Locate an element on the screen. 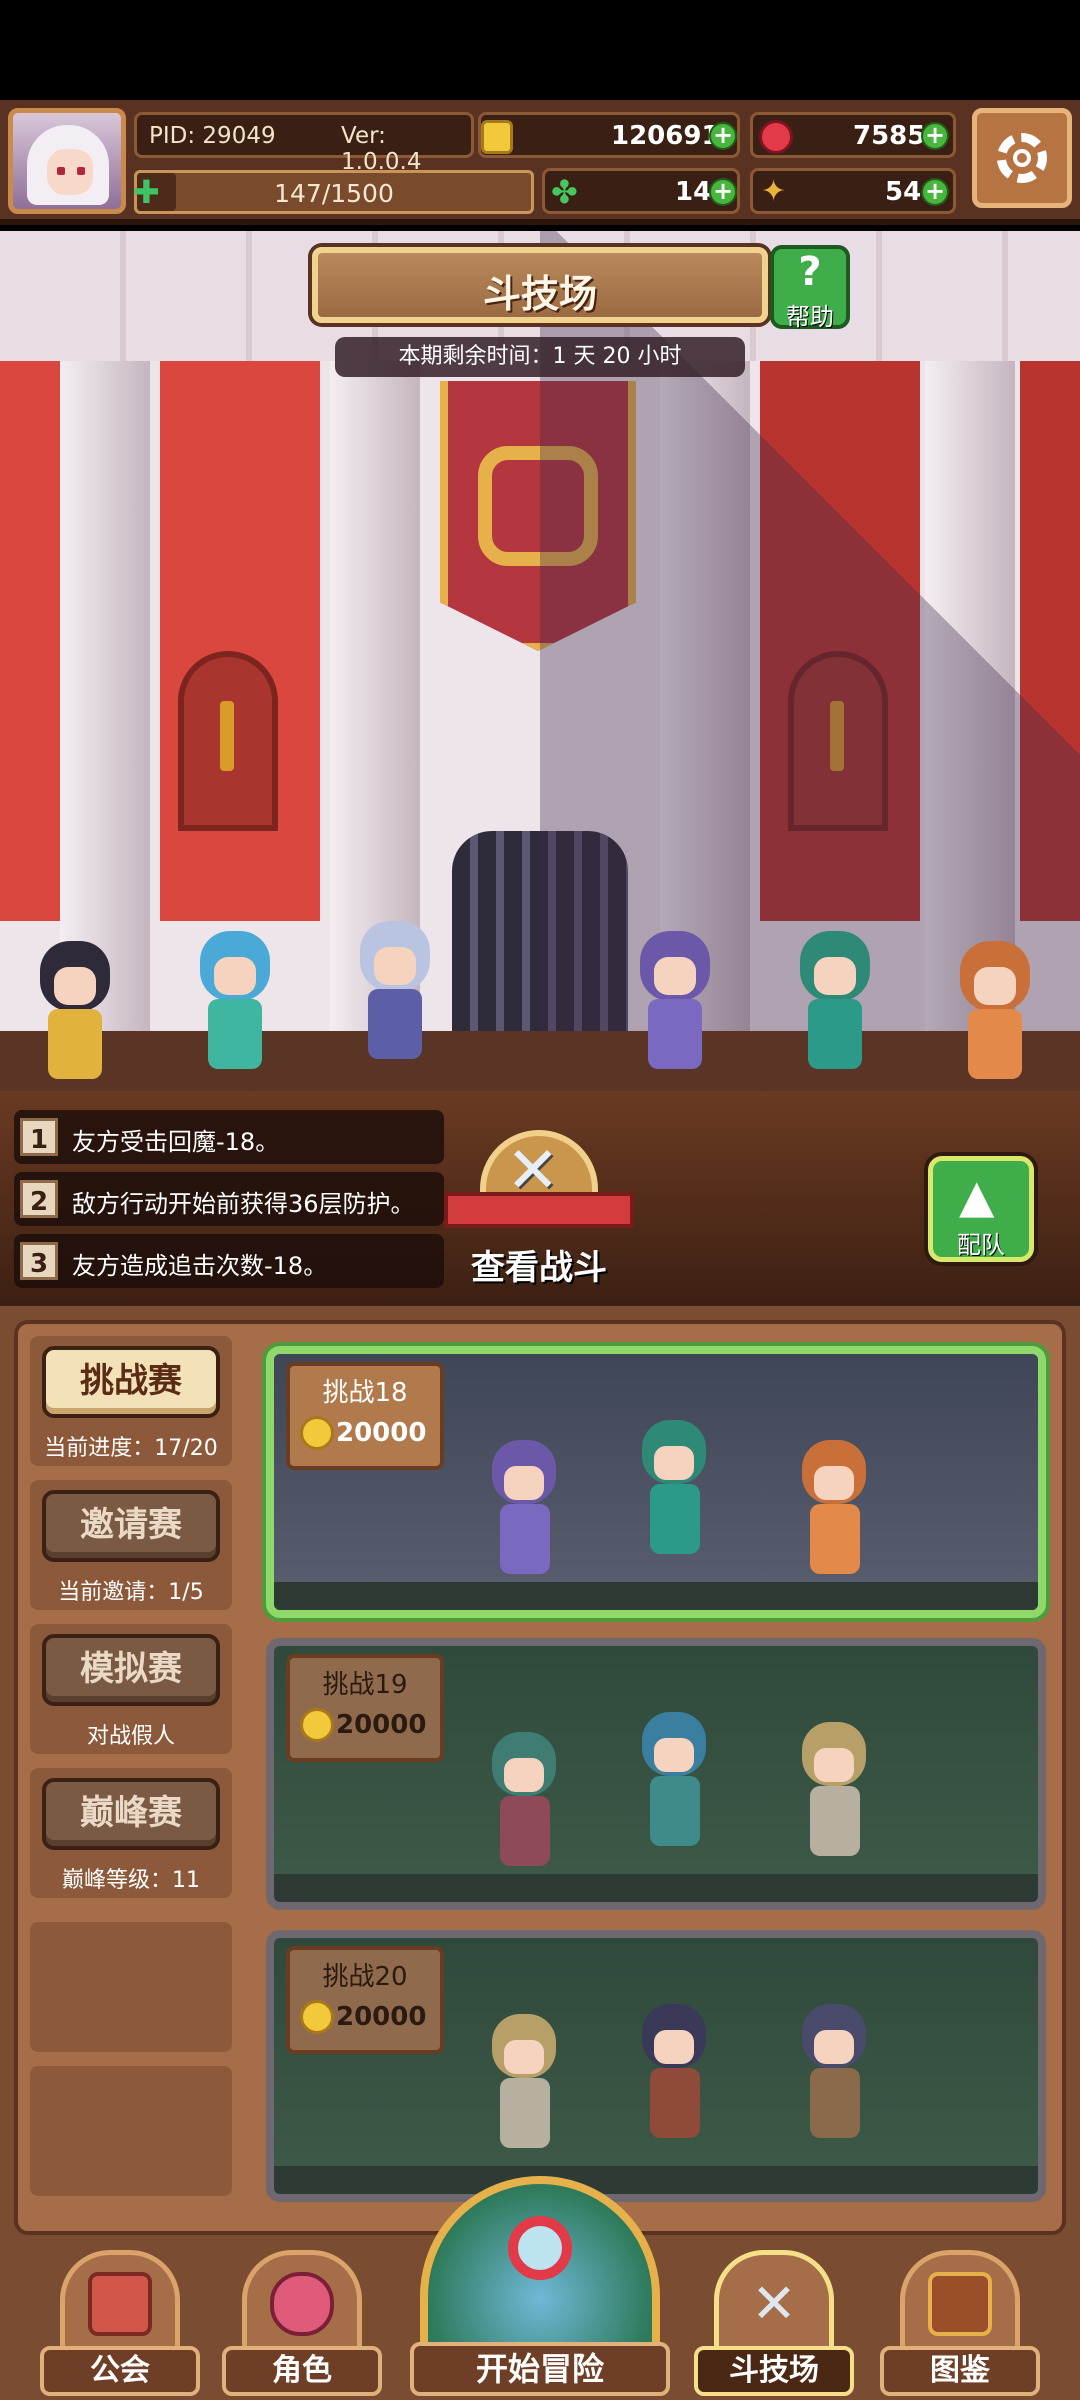 The image size is (1080, 2400). red-wall-panel is located at coordinates (30, 641).